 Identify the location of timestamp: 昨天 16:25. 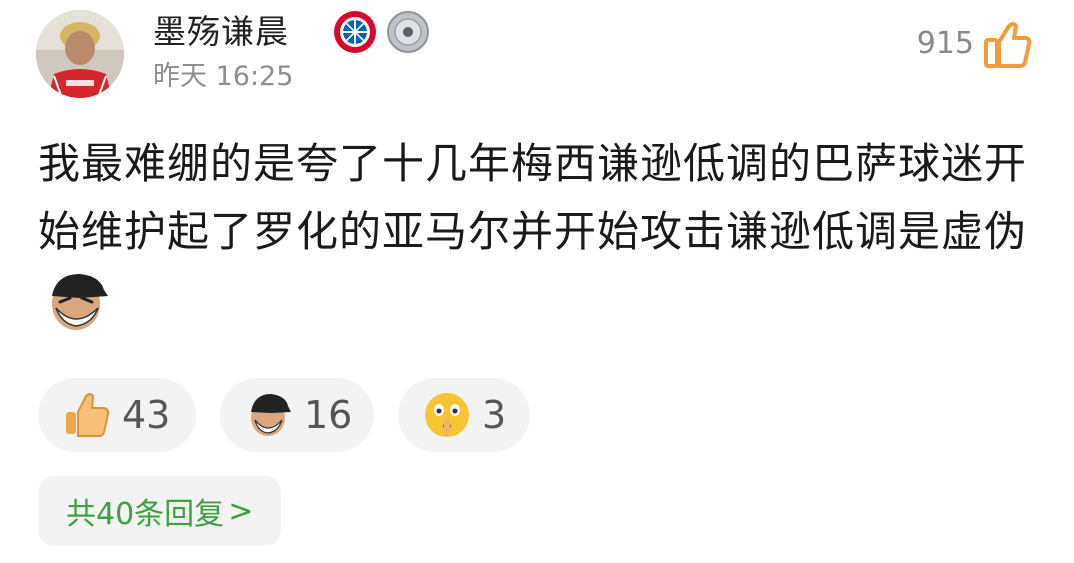
(223, 76).